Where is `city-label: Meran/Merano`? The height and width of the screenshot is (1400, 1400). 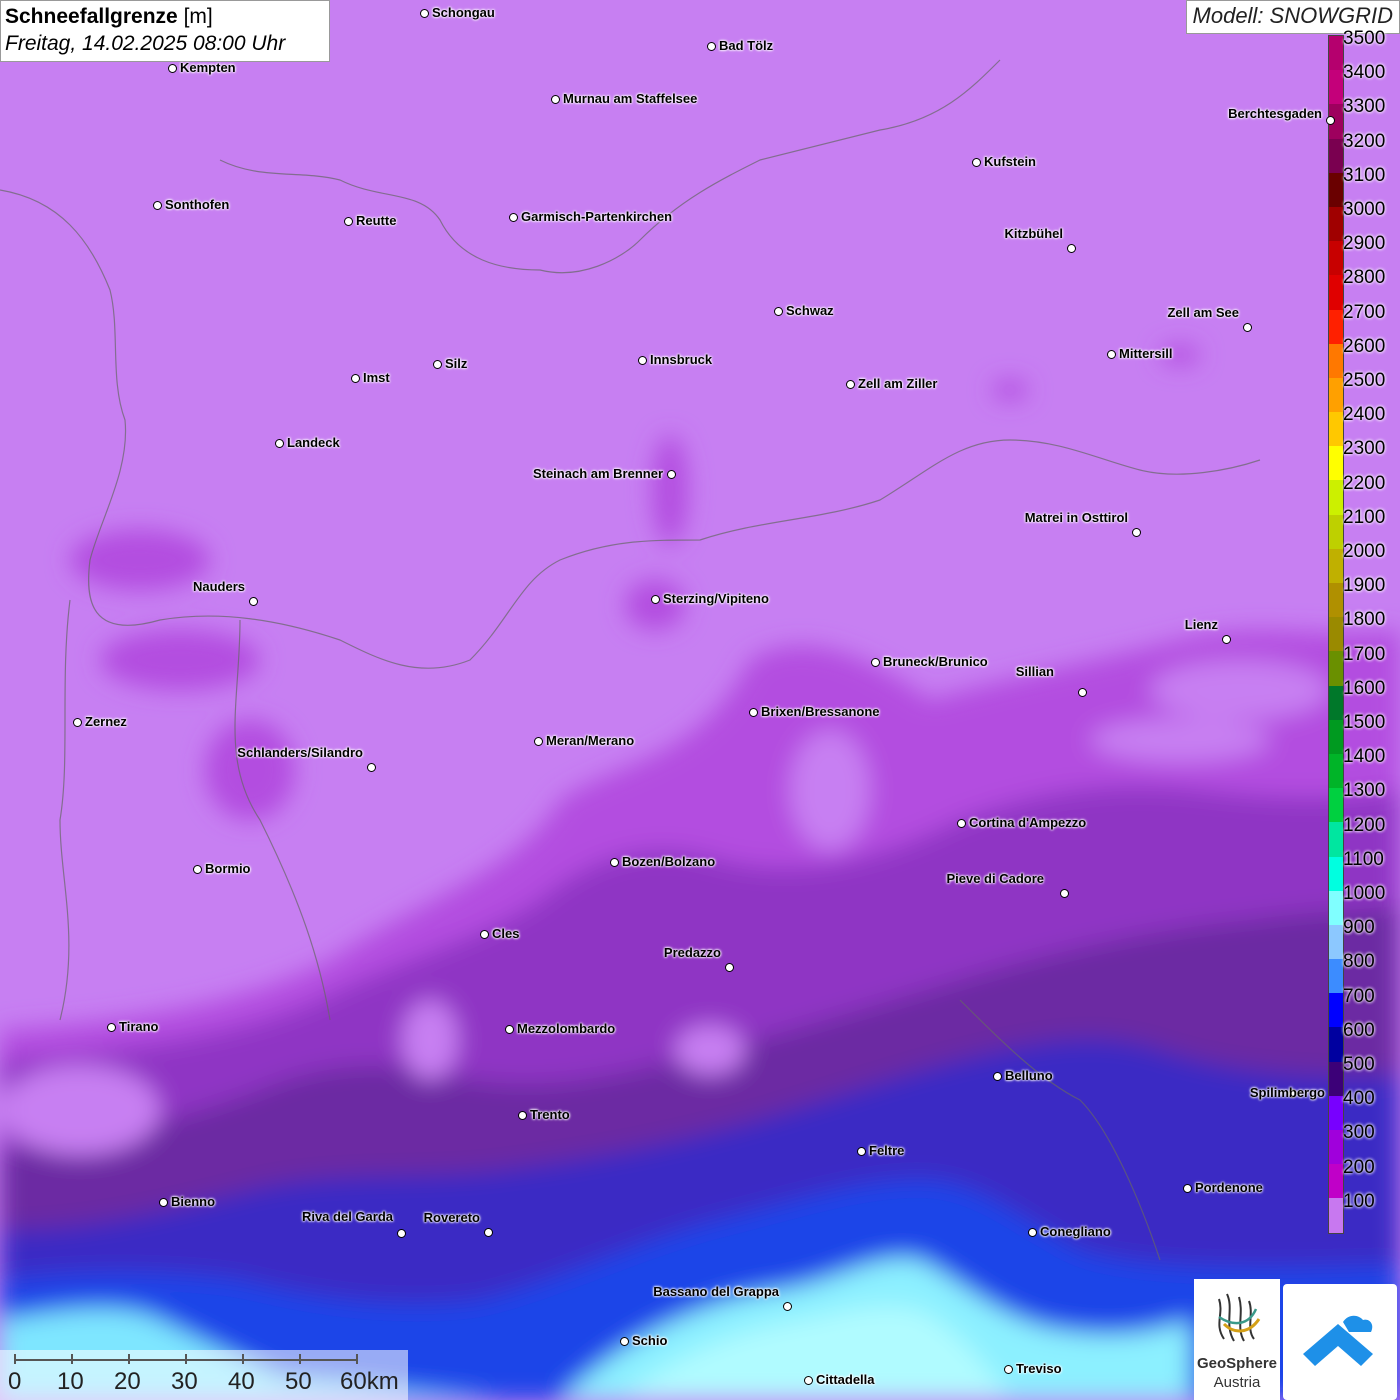 city-label: Meran/Merano is located at coordinates (590, 740).